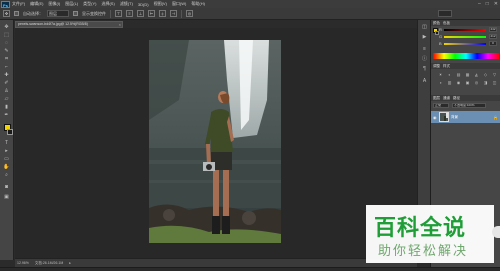 The width and height of the screenshot is (500, 271). What do you see at coordinates (456, 98) in the screenshot?
I see `tab-paths: 路径` at bounding box center [456, 98].